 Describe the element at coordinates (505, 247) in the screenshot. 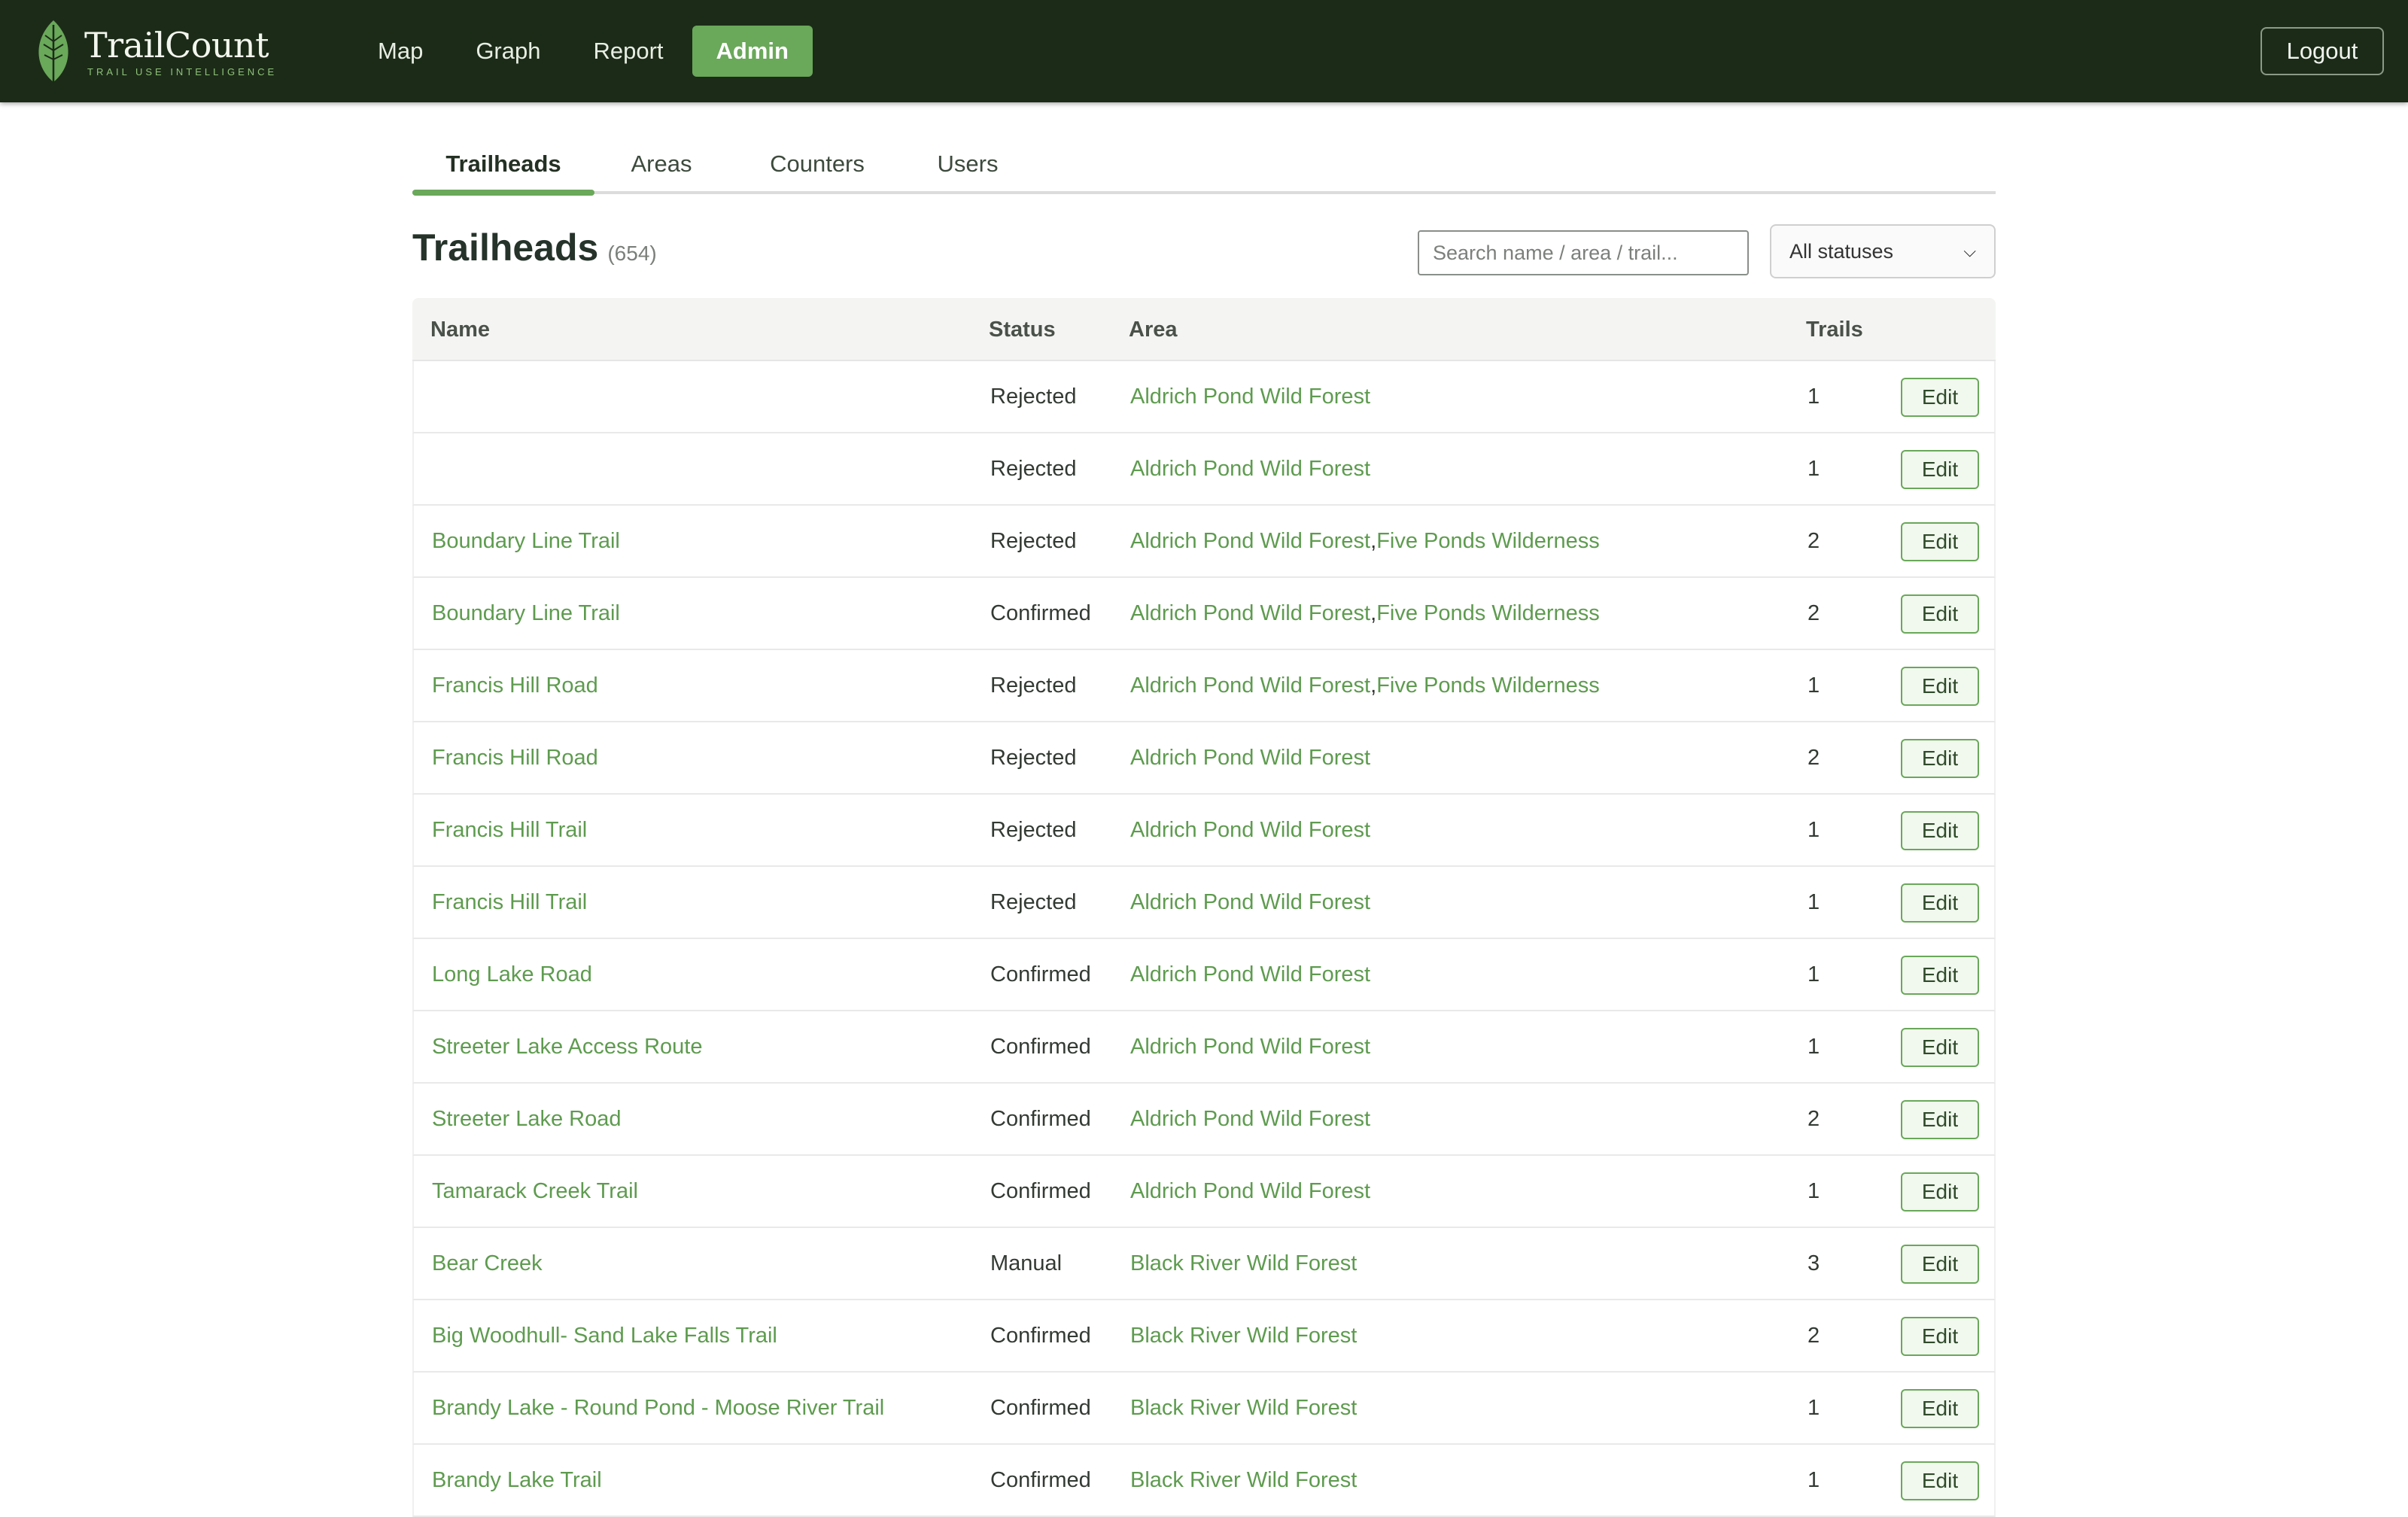

I see `page-title: Trailheads` at that location.